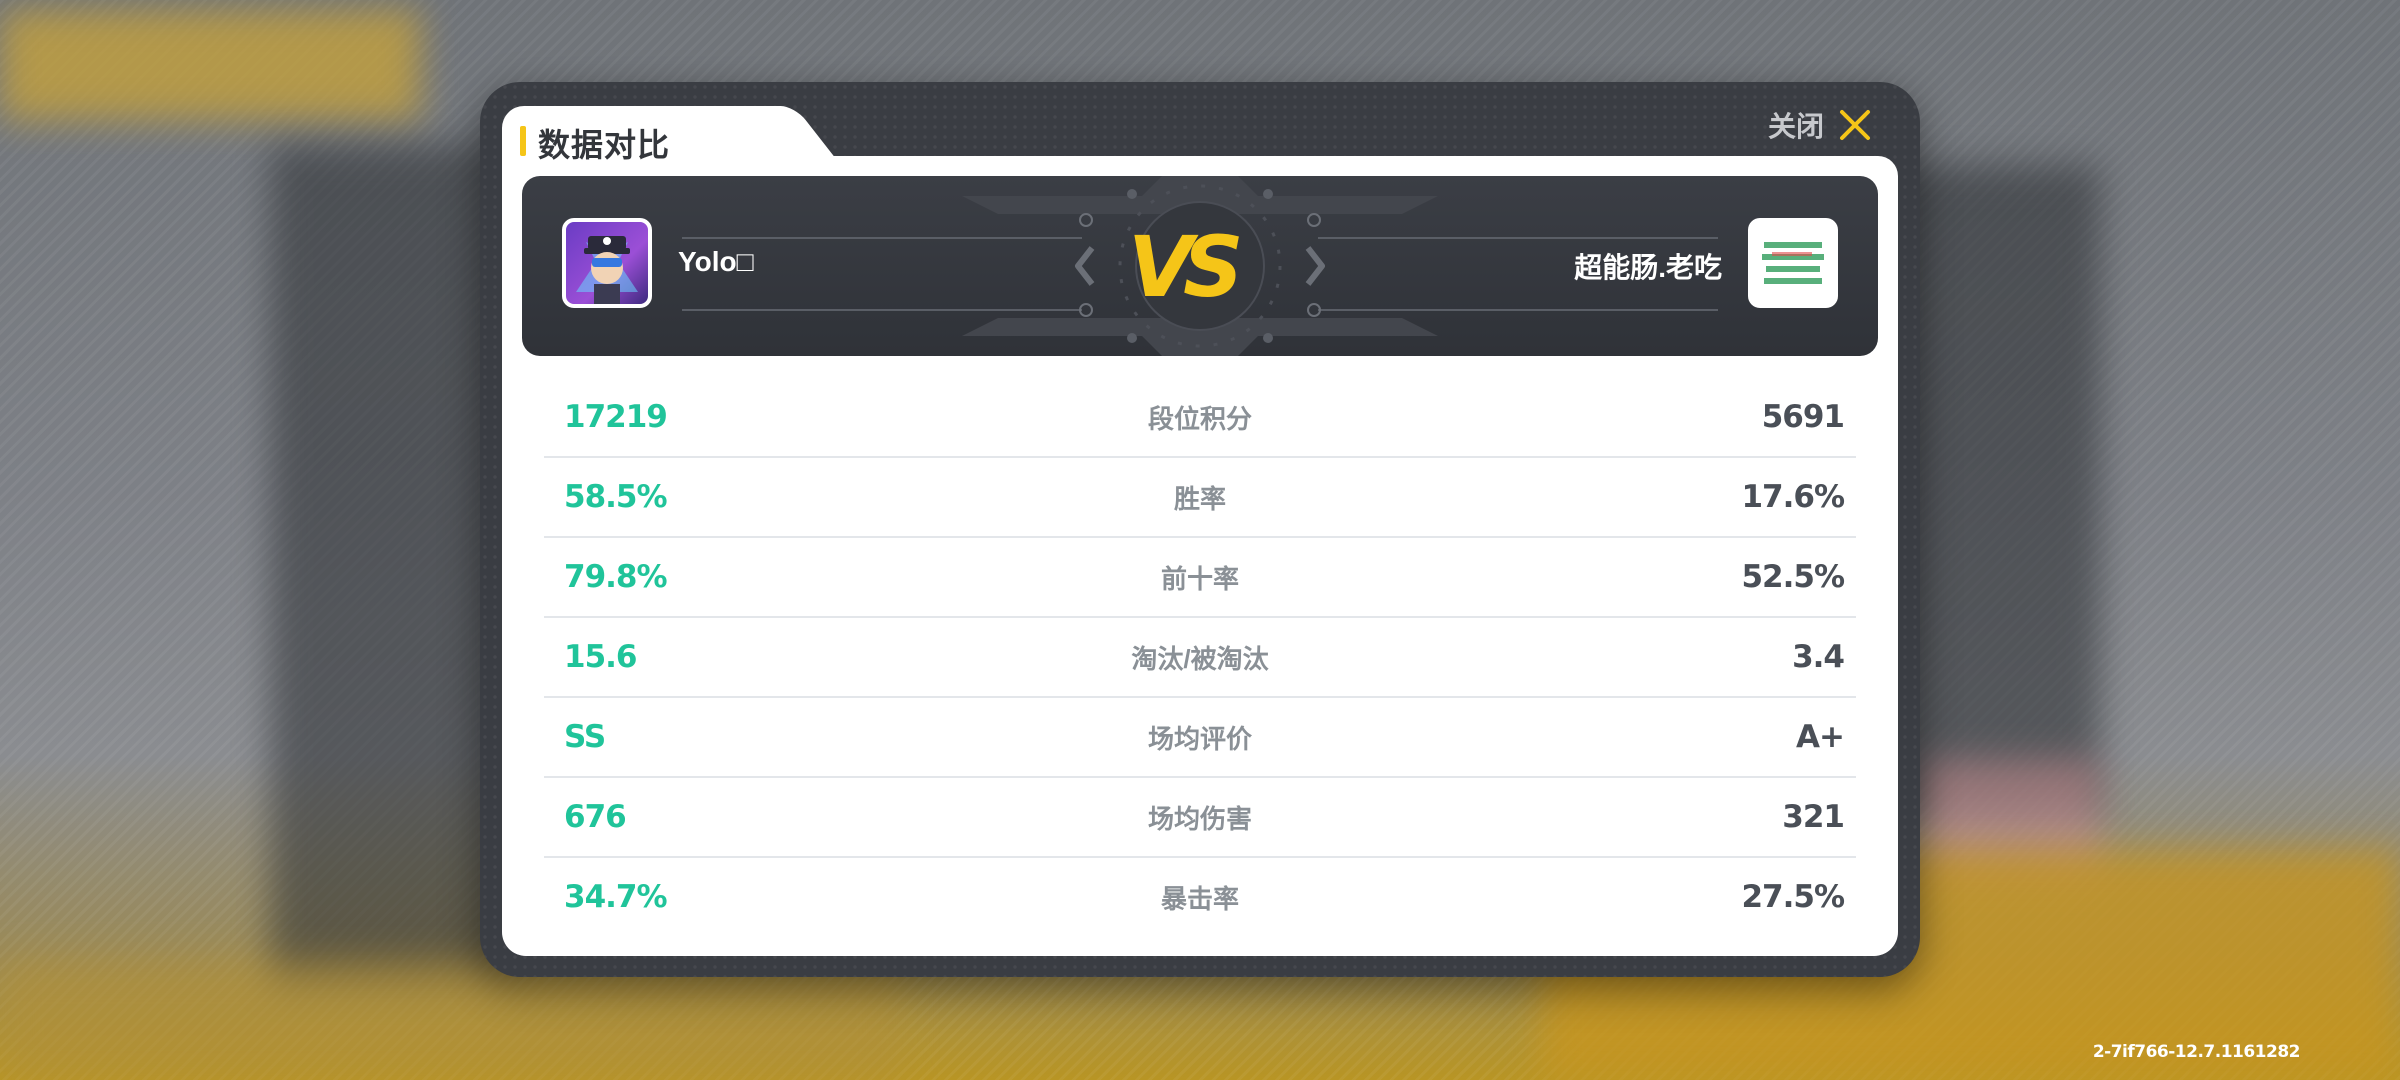 The height and width of the screenshot is (1080, 2400). I want to click on stat-row-rank-score: 17219 段位积分 5691, so click(1200, 418).